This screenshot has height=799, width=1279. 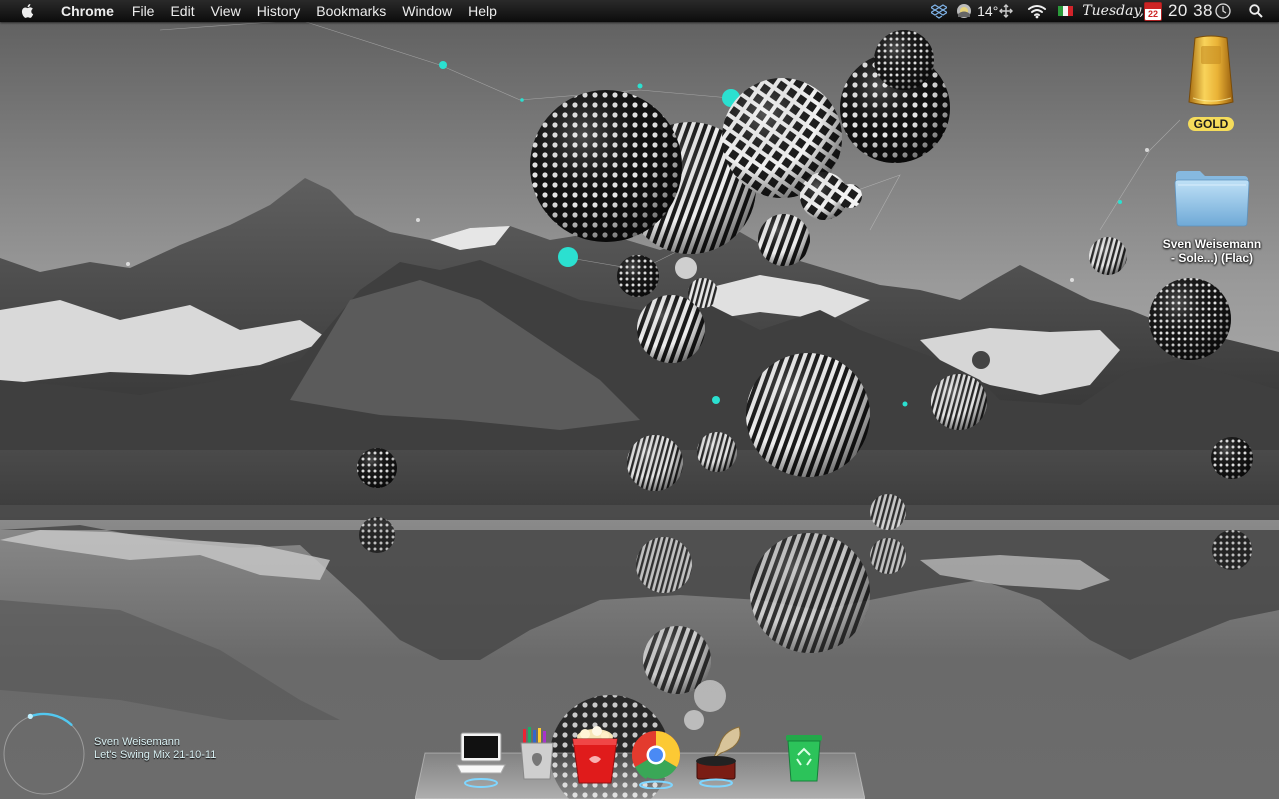 I want to click on dock-item-pencil-cup, so click(x=537, y=758).